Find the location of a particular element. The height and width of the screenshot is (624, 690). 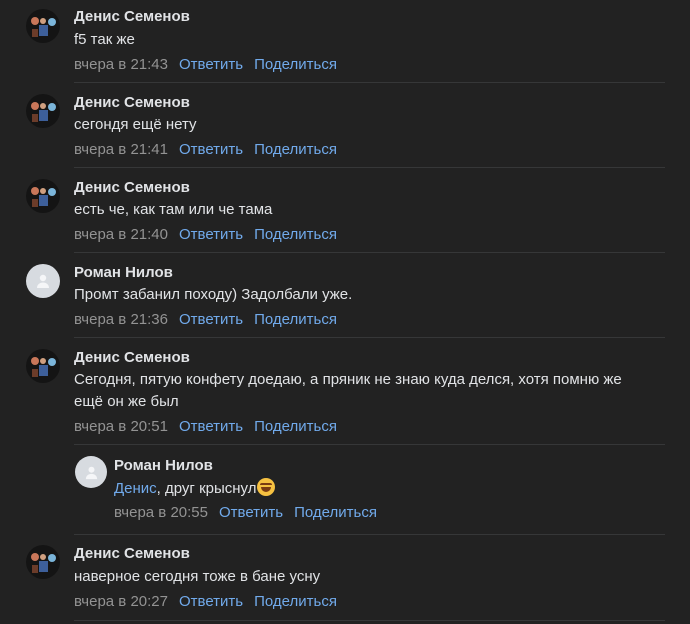

reply-text: Денис, друг крыснул is located at coordinates (384, 489).